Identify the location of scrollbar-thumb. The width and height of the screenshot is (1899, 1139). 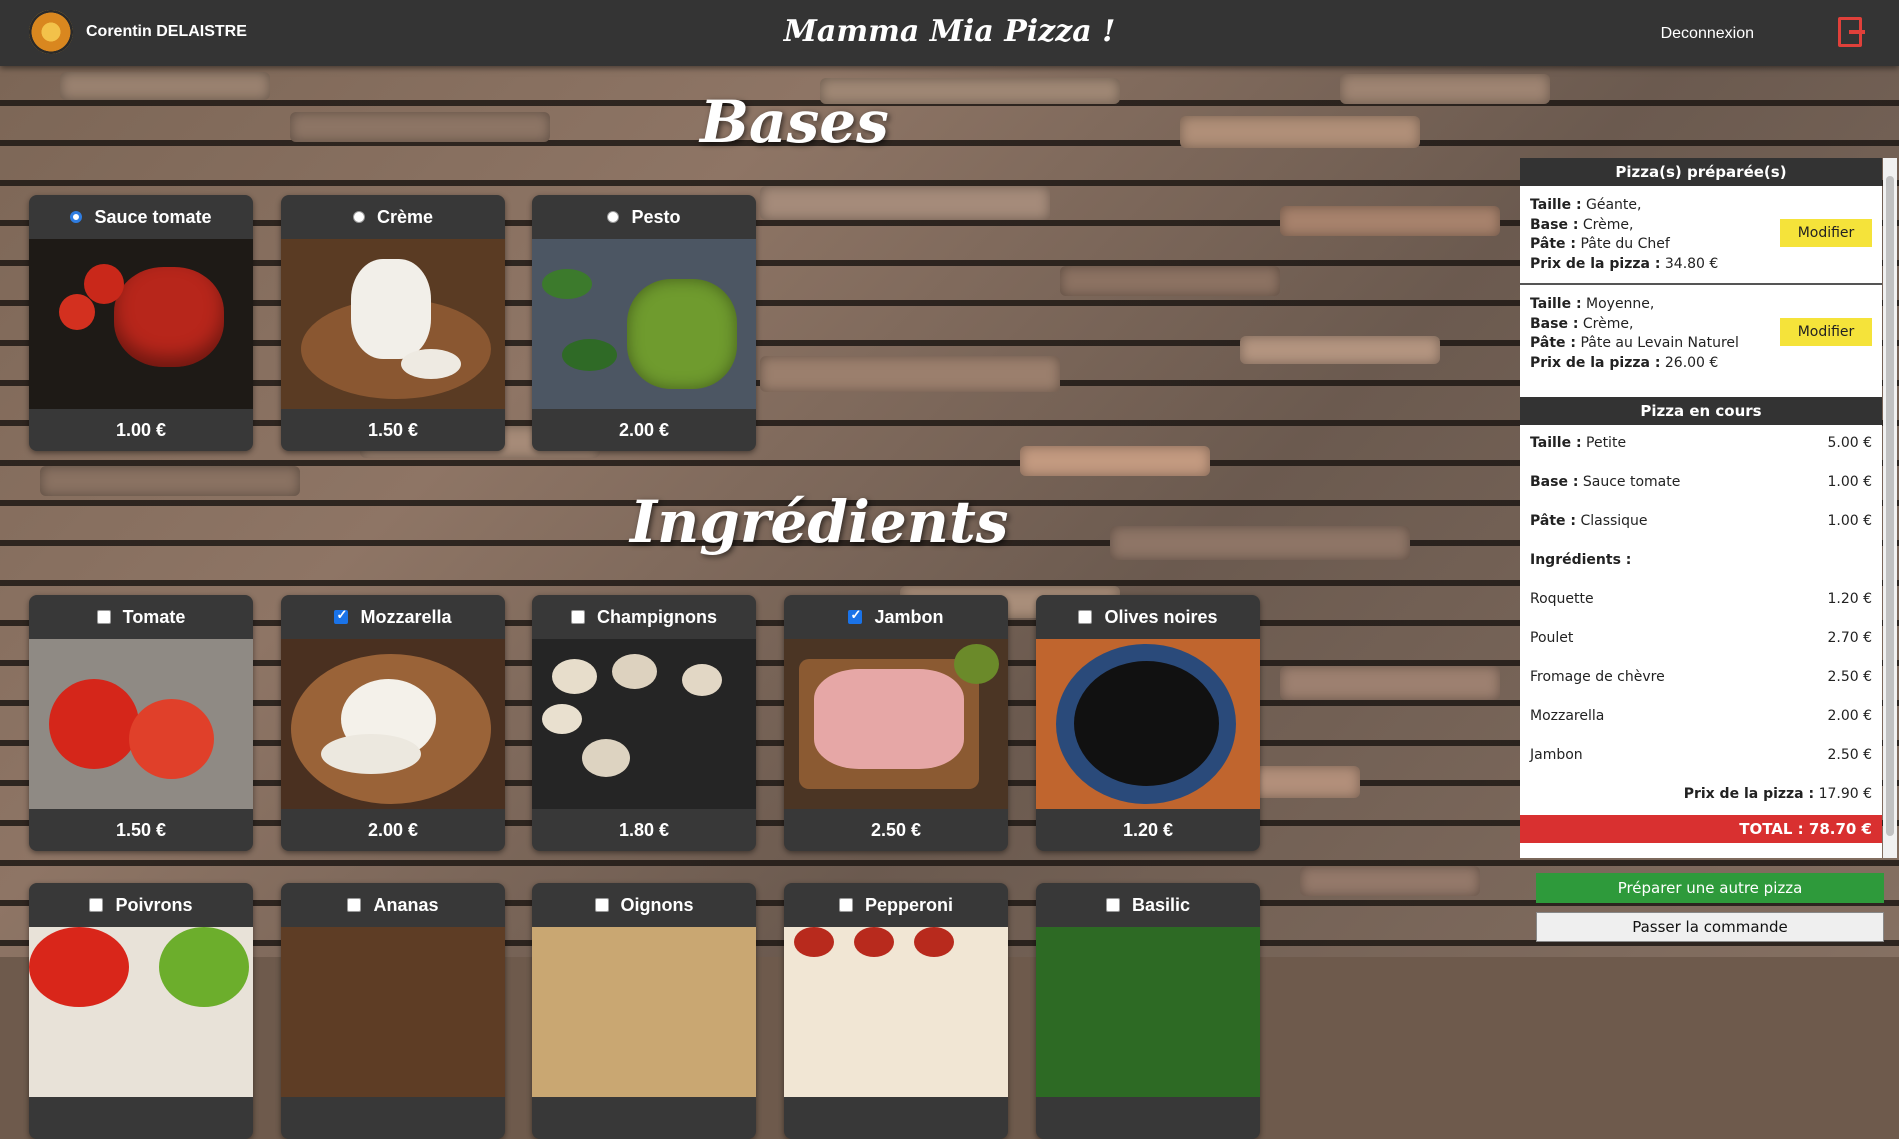
(1890, 506).